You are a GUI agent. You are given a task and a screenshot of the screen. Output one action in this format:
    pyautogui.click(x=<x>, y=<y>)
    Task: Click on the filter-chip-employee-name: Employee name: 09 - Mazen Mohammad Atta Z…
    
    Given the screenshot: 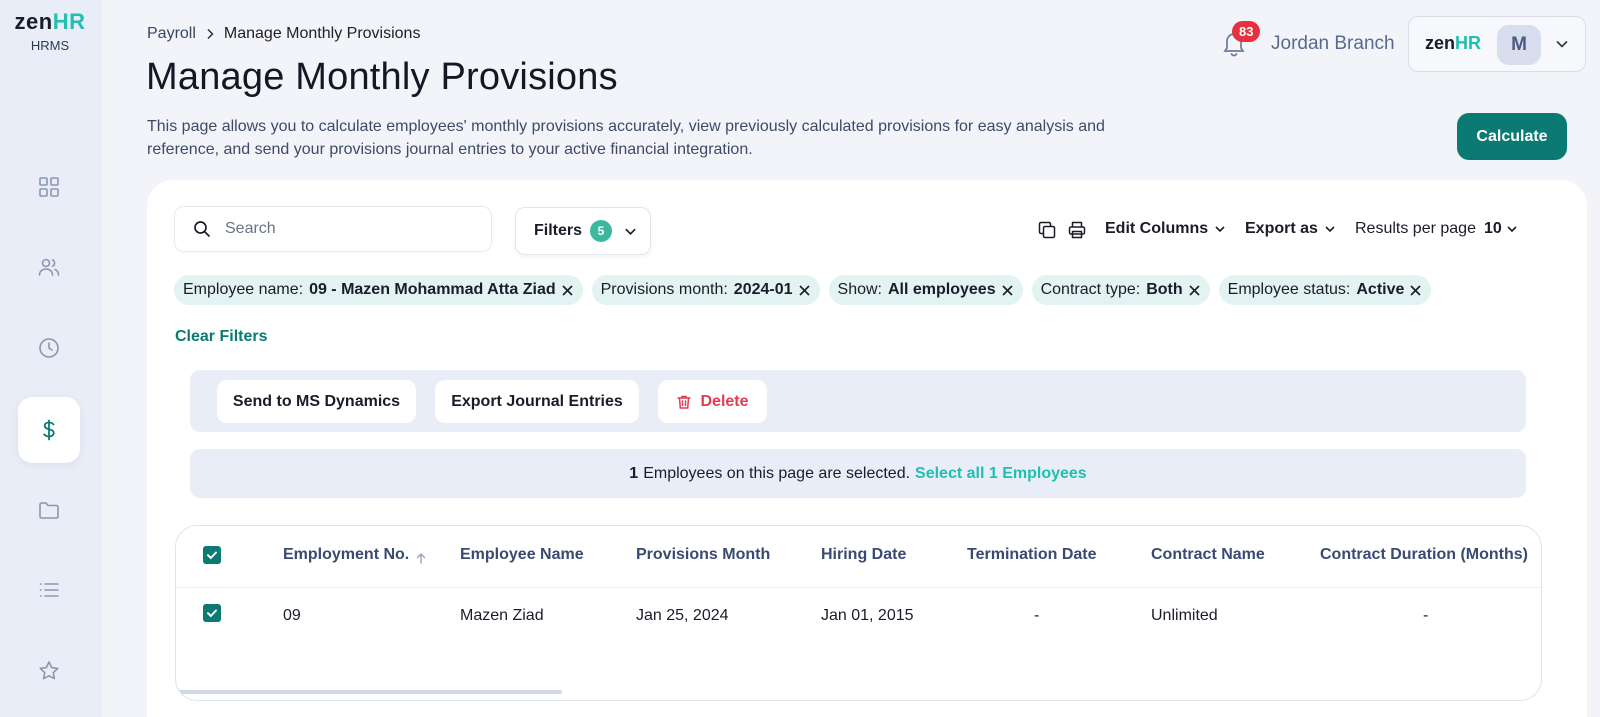 What is the action you would take?
    pyautogui.click(x=378, y=290)
    